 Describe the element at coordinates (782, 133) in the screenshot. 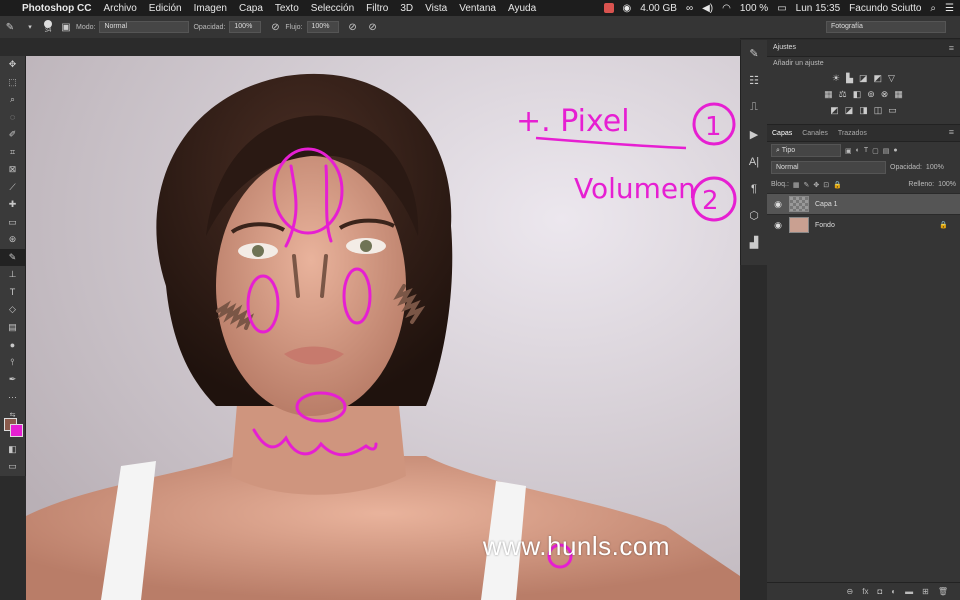

I see `tab-capas: Capas` at that location.